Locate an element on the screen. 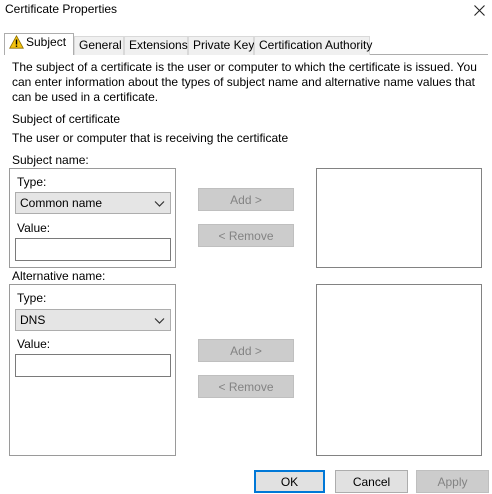 The width and height of the screenshot is (492, 494). tab-certification-authority-label: Certification Authority is located at coordinates (316, 45).